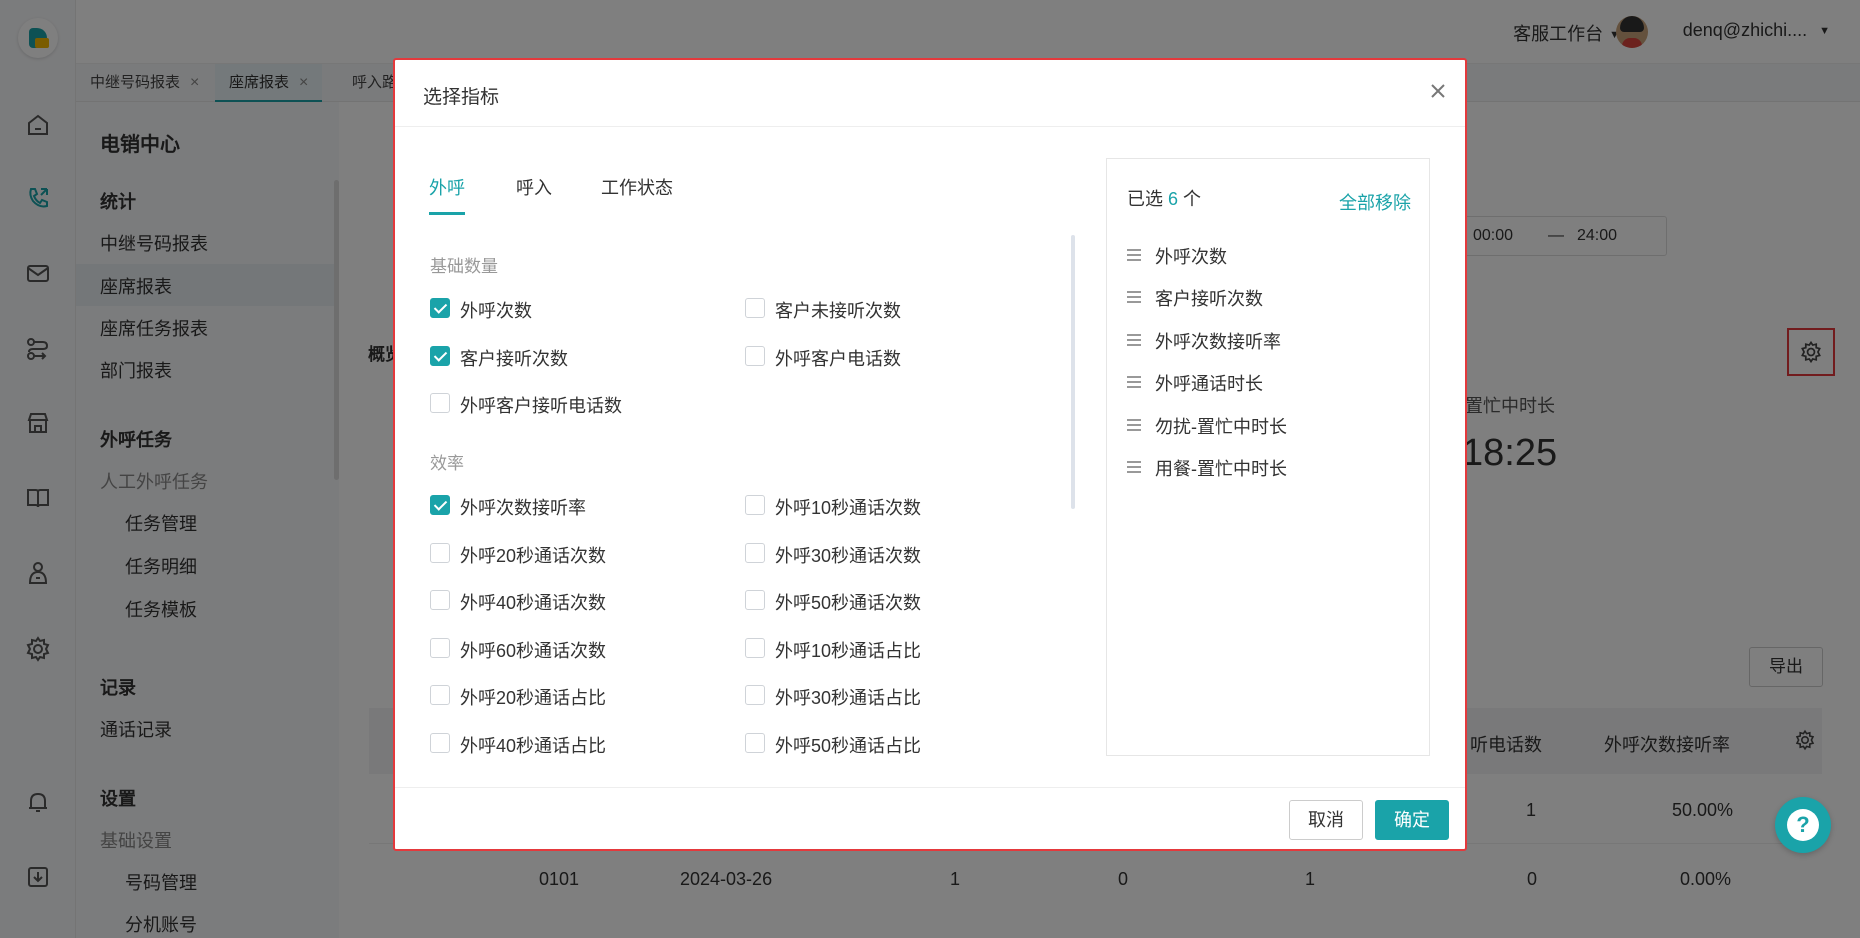 The height and width of the screenshot is (938, 1860). I want to click on question-icon: ?, so click(1803, 825).